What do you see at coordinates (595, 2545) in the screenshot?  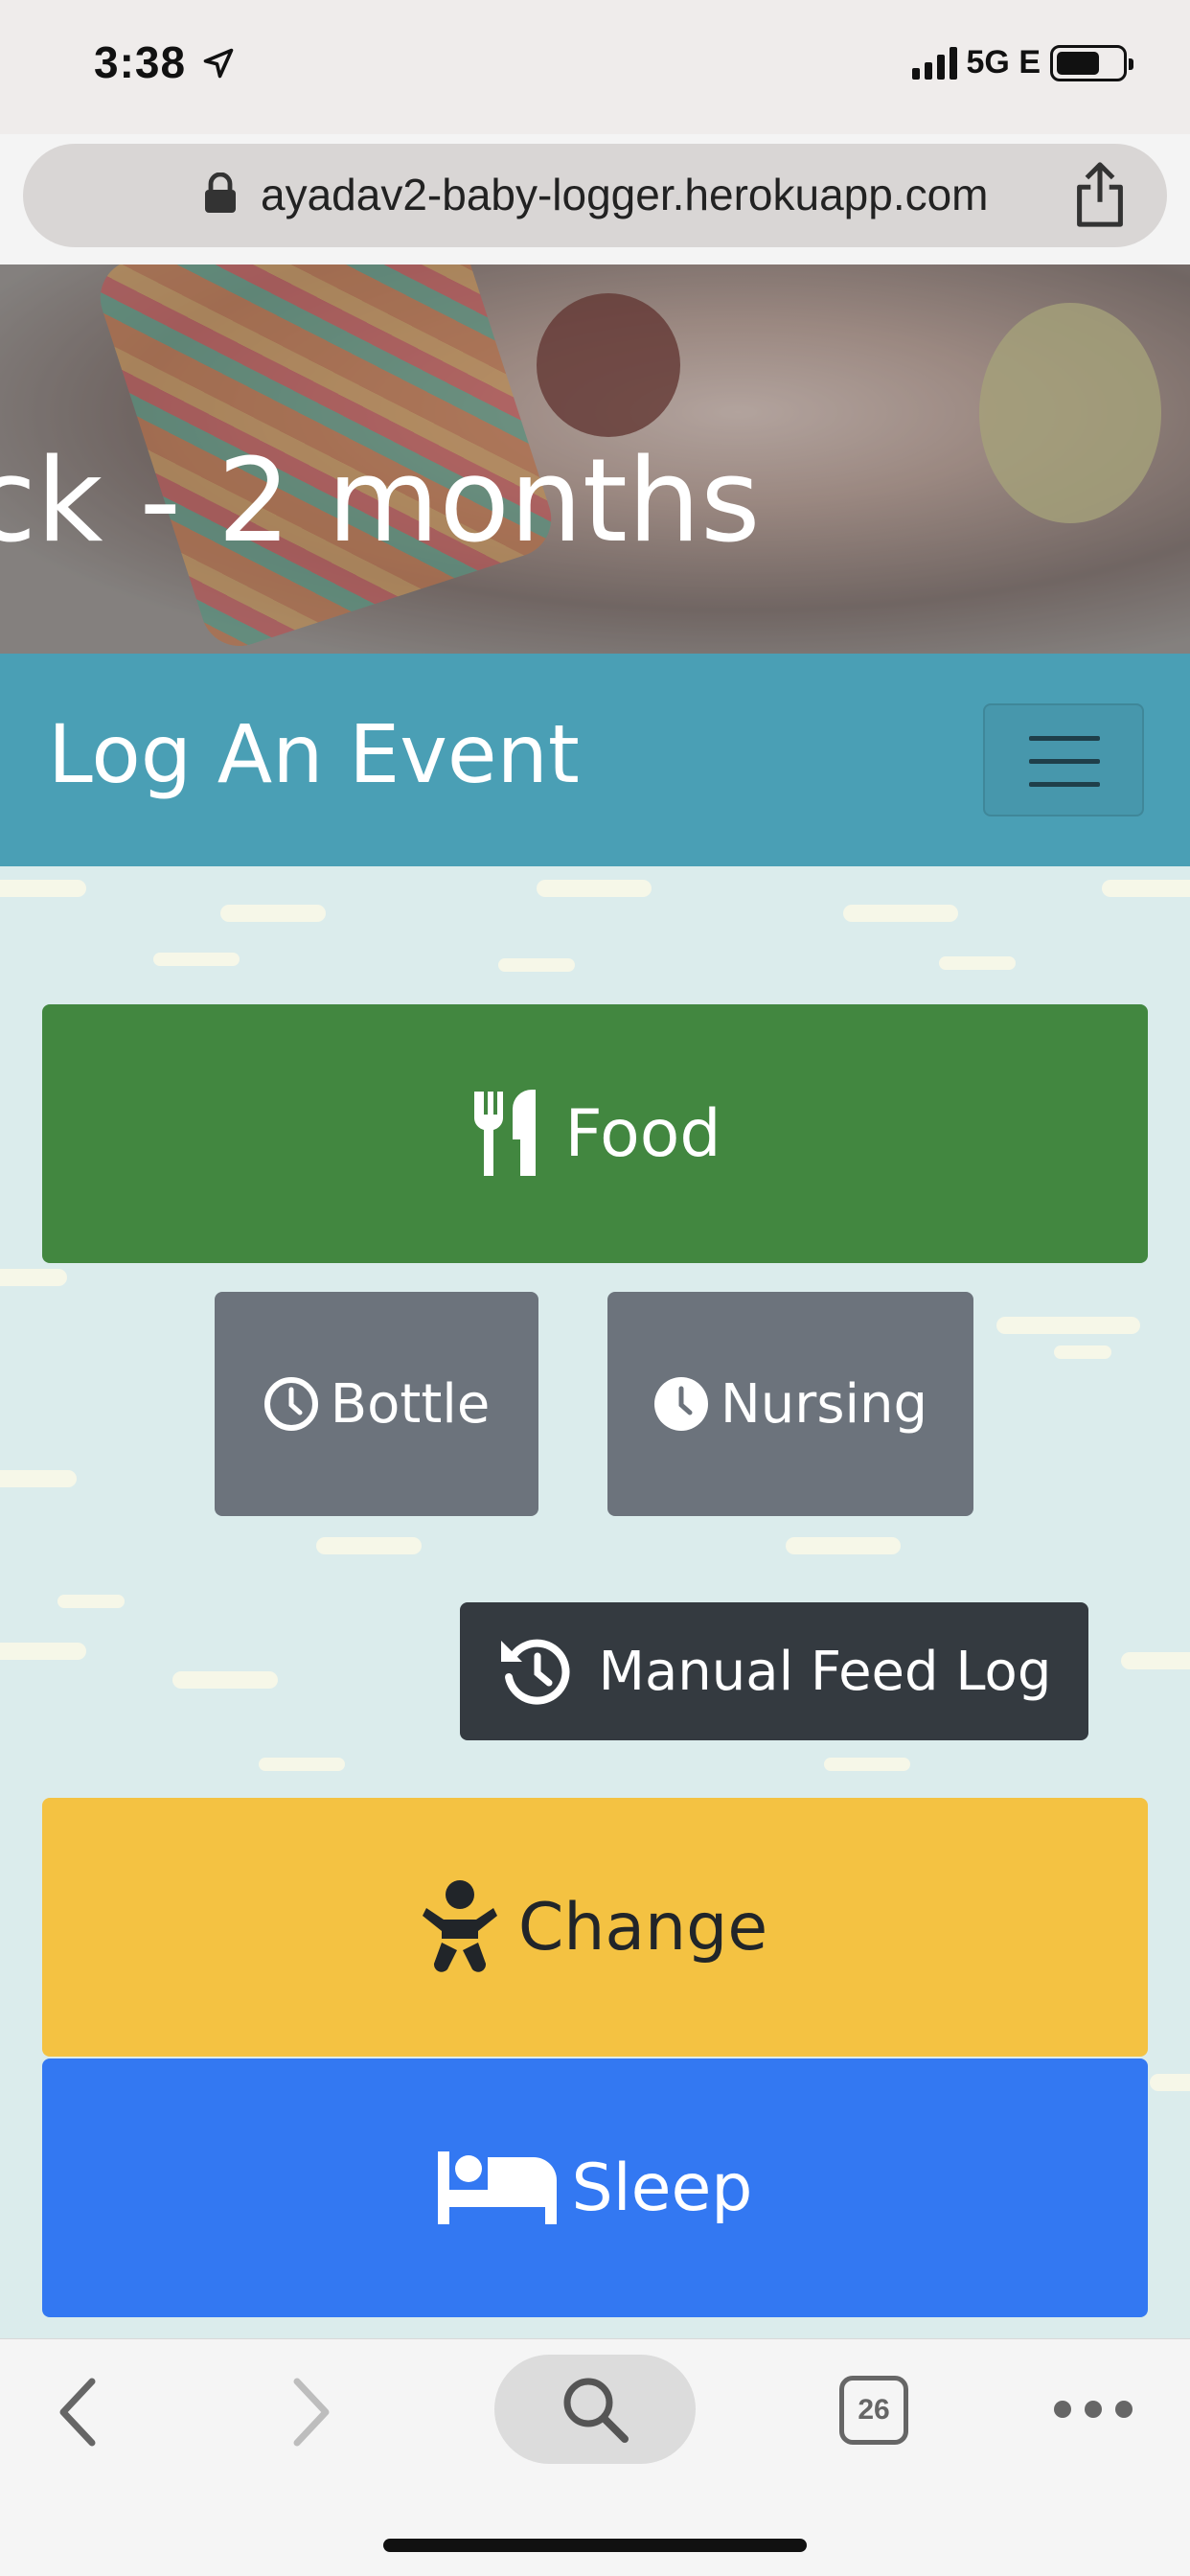 I see `home-indicator` at bounding box center [595, 2545].